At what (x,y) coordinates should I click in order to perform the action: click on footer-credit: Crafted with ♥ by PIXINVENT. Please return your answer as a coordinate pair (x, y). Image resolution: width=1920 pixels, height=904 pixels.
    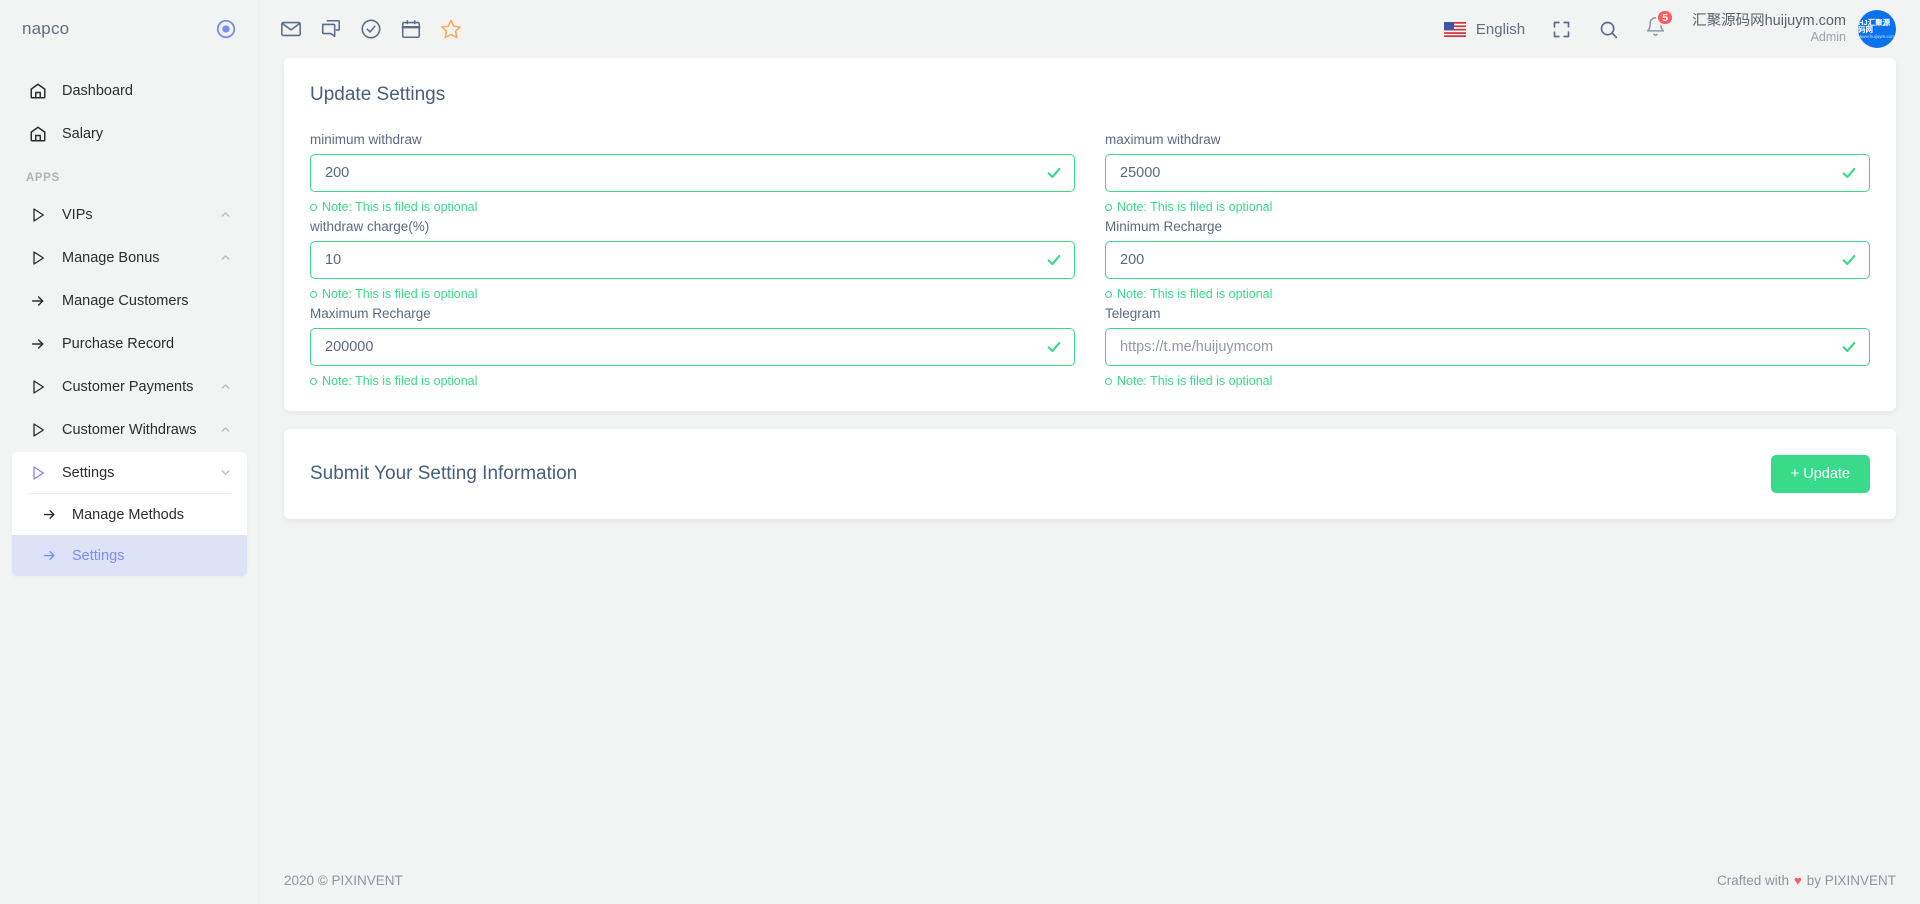
    Looking at the image, I should click on (1806, 880).